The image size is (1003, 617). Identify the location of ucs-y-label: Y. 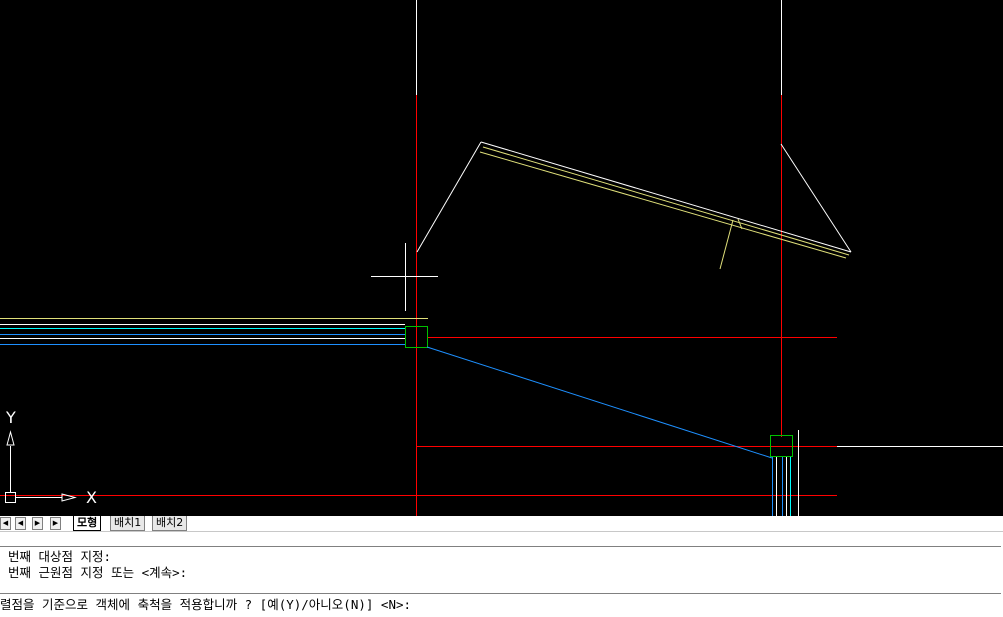
(10, 417).